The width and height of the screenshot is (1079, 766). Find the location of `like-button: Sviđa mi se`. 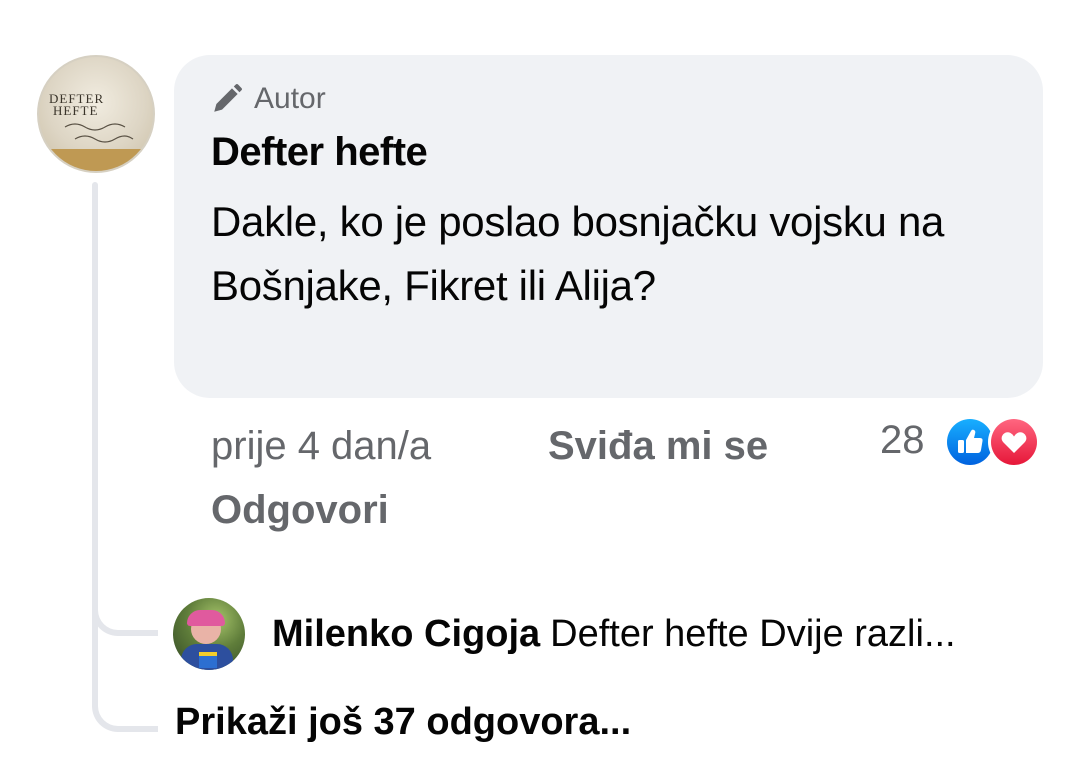

like-button: Sviđa mi se is located at coordinates (658, 446).